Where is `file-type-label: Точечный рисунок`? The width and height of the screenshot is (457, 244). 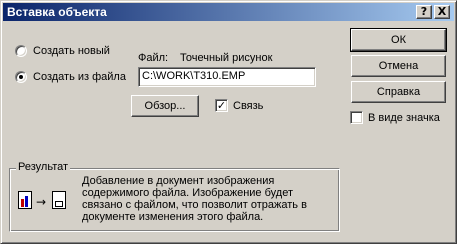 file-type-label: Точечный рисунок is located at coordinates (226, 58).